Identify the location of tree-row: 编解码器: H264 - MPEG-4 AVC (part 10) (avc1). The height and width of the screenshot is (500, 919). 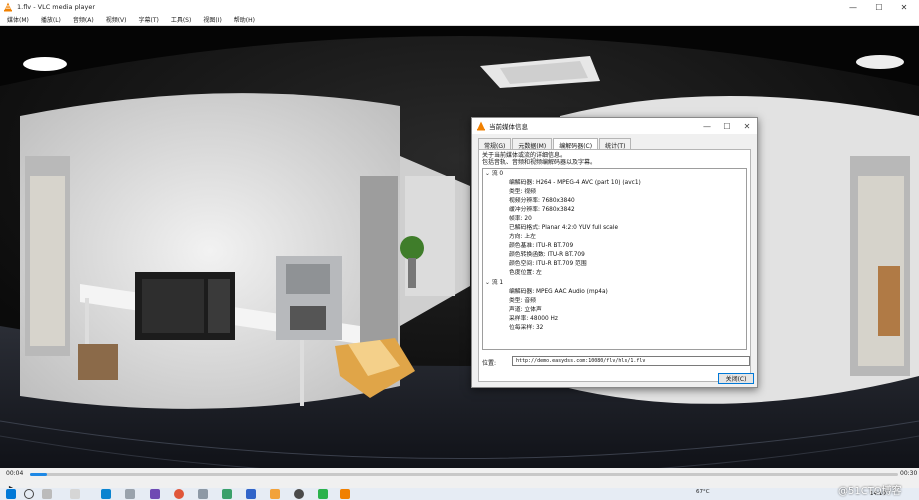
(575, 183).